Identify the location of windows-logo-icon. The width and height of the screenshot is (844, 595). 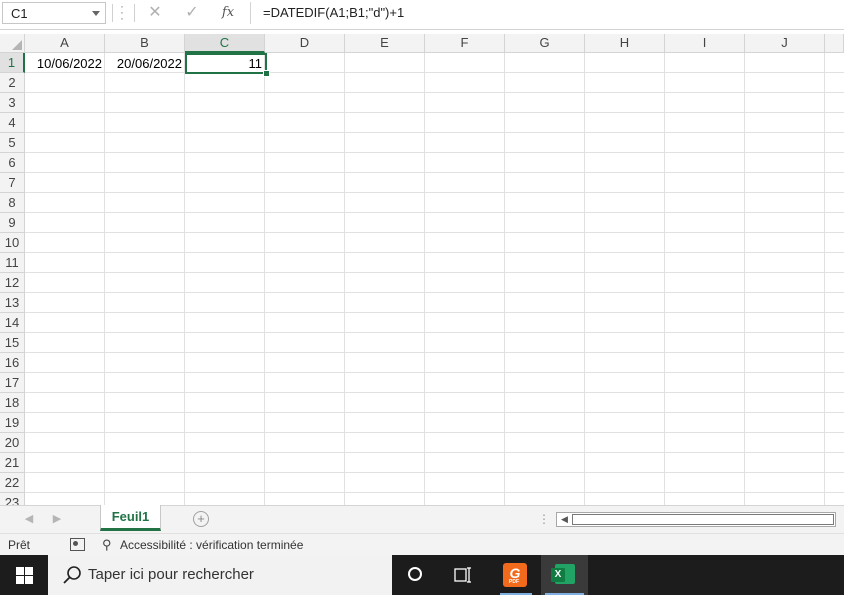
(20, 571).